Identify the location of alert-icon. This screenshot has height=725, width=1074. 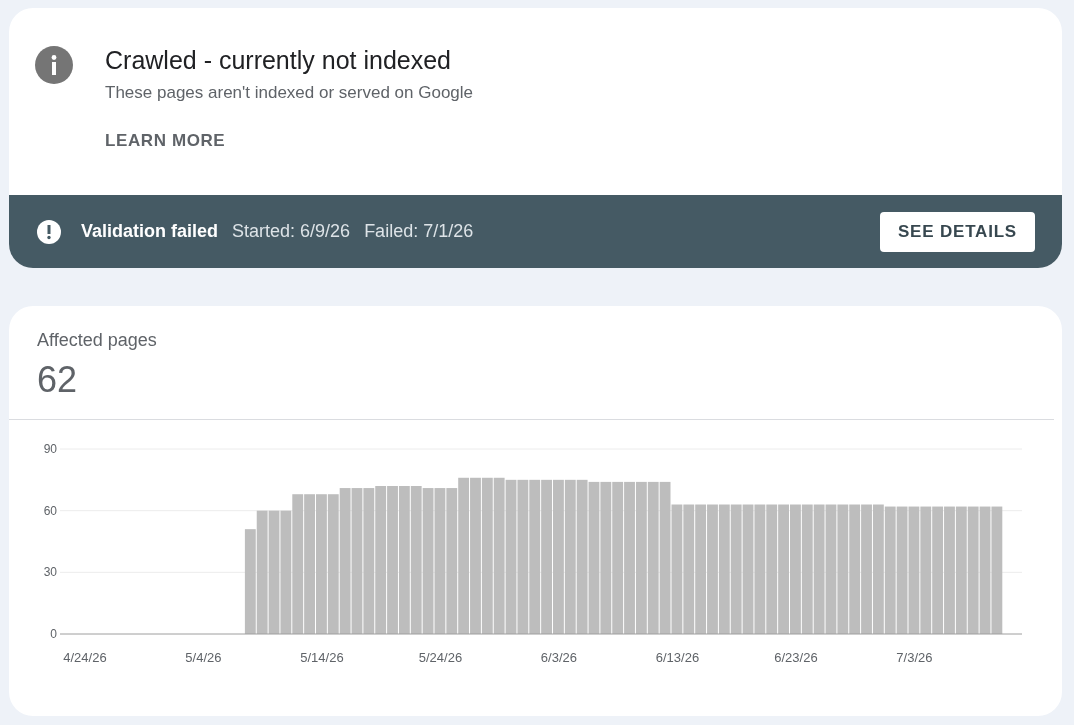
(49, 231).